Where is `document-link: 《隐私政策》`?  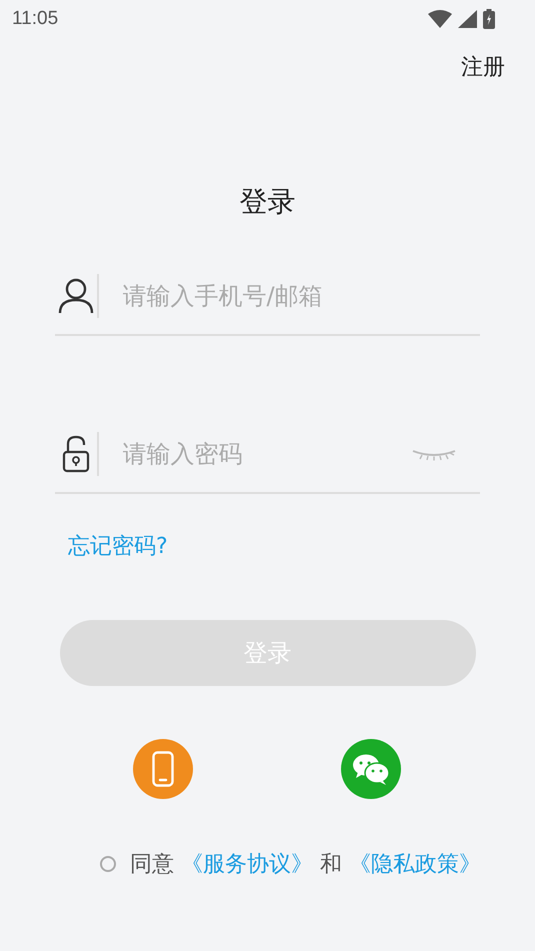 document-link: 《隐私政策》 is located at coordinates (415, 864).